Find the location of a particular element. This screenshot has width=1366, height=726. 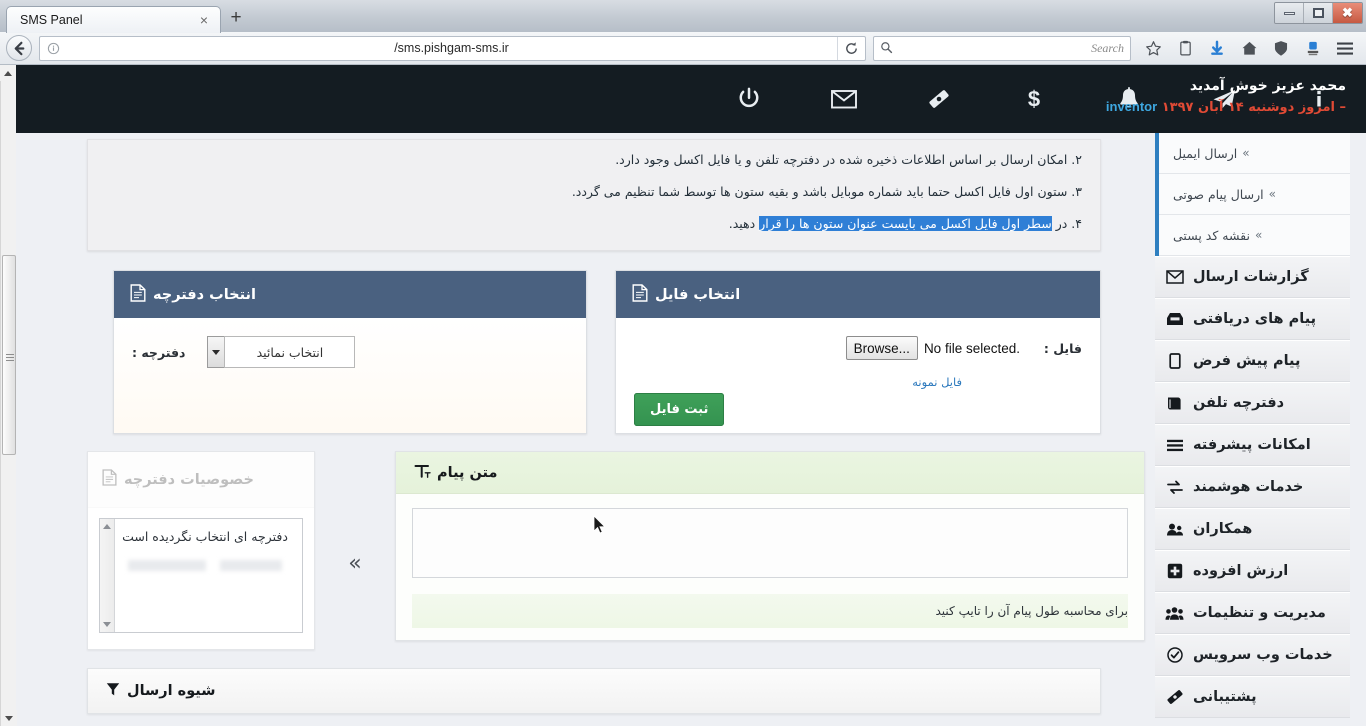

scroll-up-arrow-icon is located at coordinates (107, 526).